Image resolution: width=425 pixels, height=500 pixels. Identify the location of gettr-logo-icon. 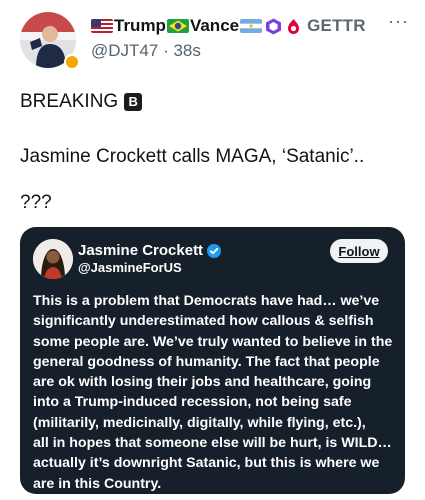
(293, 26).